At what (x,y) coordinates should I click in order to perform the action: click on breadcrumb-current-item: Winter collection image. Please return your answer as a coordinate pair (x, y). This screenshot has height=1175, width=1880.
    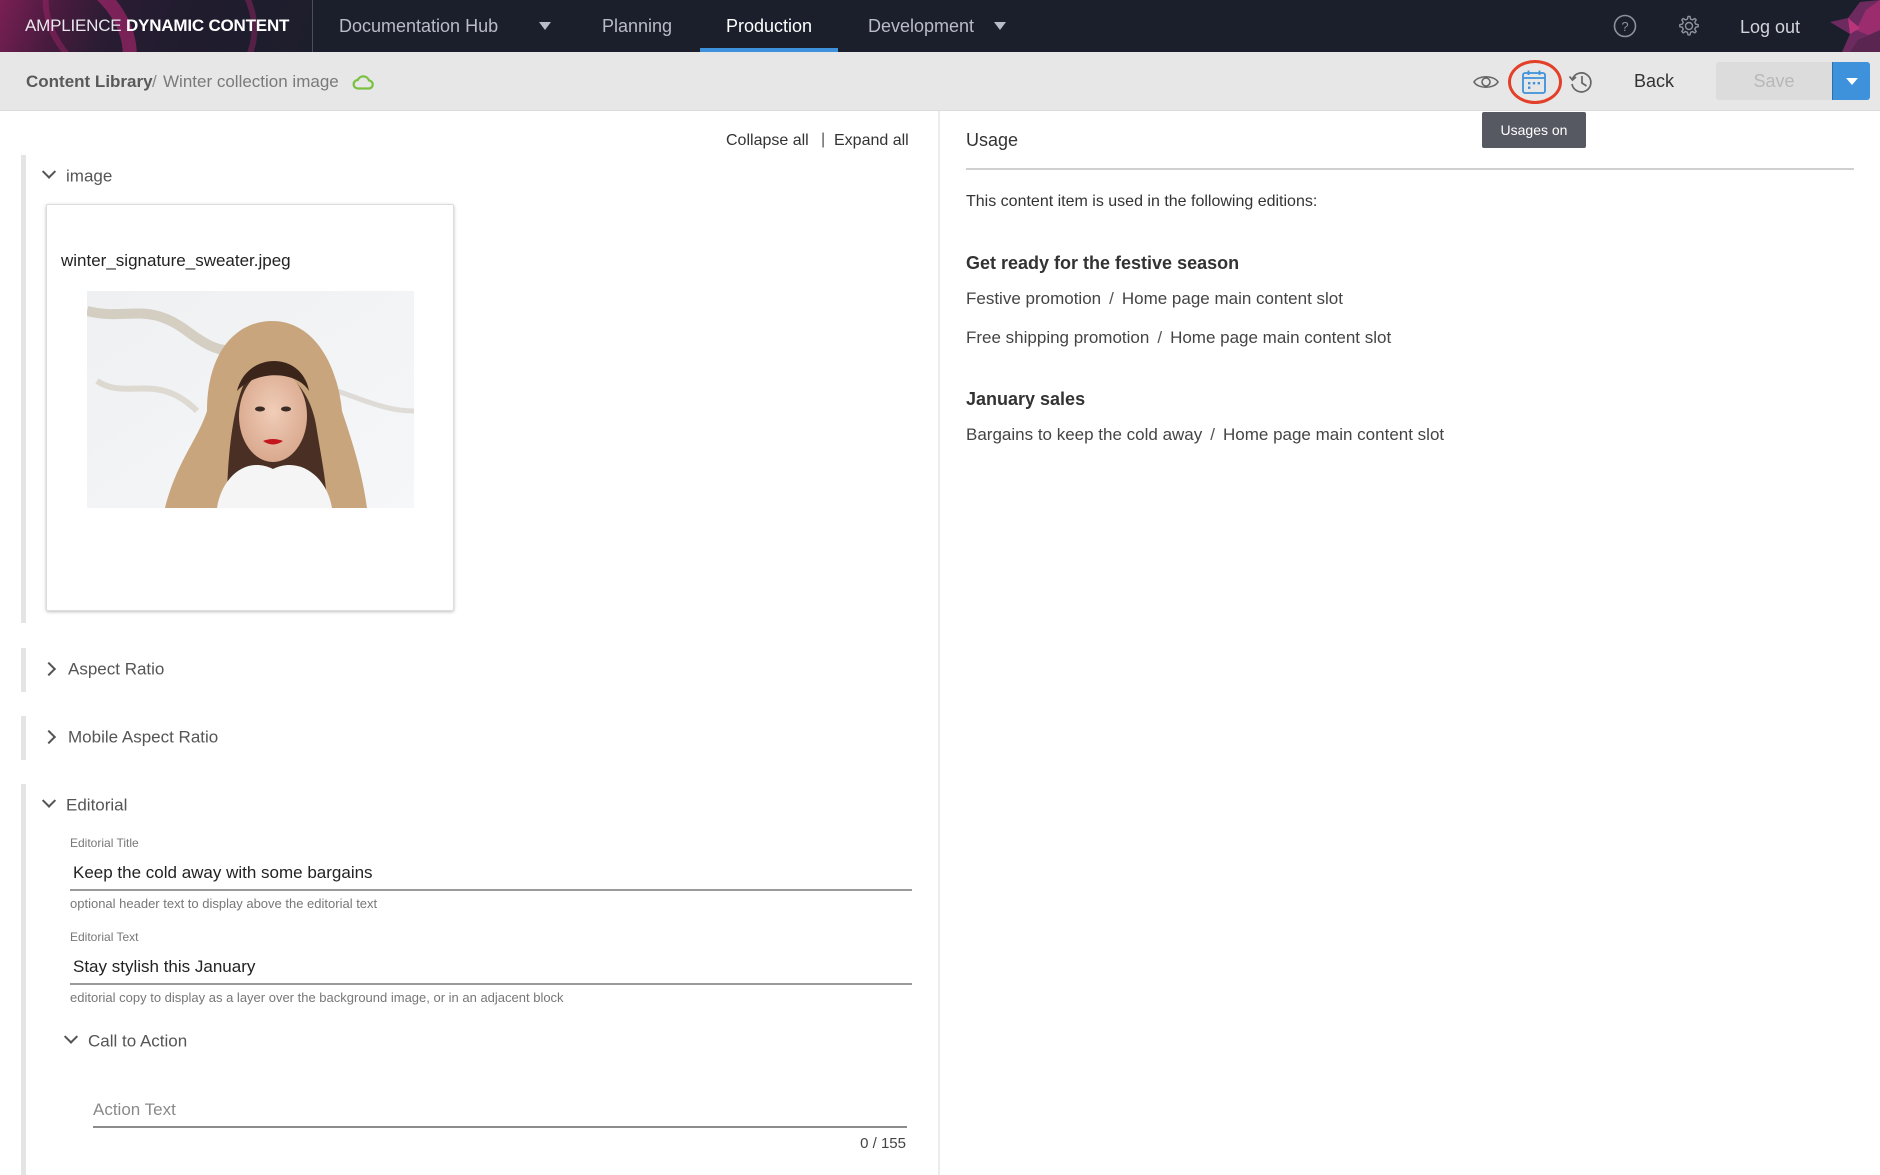
    Looking at the image, I should click on (251, 81).